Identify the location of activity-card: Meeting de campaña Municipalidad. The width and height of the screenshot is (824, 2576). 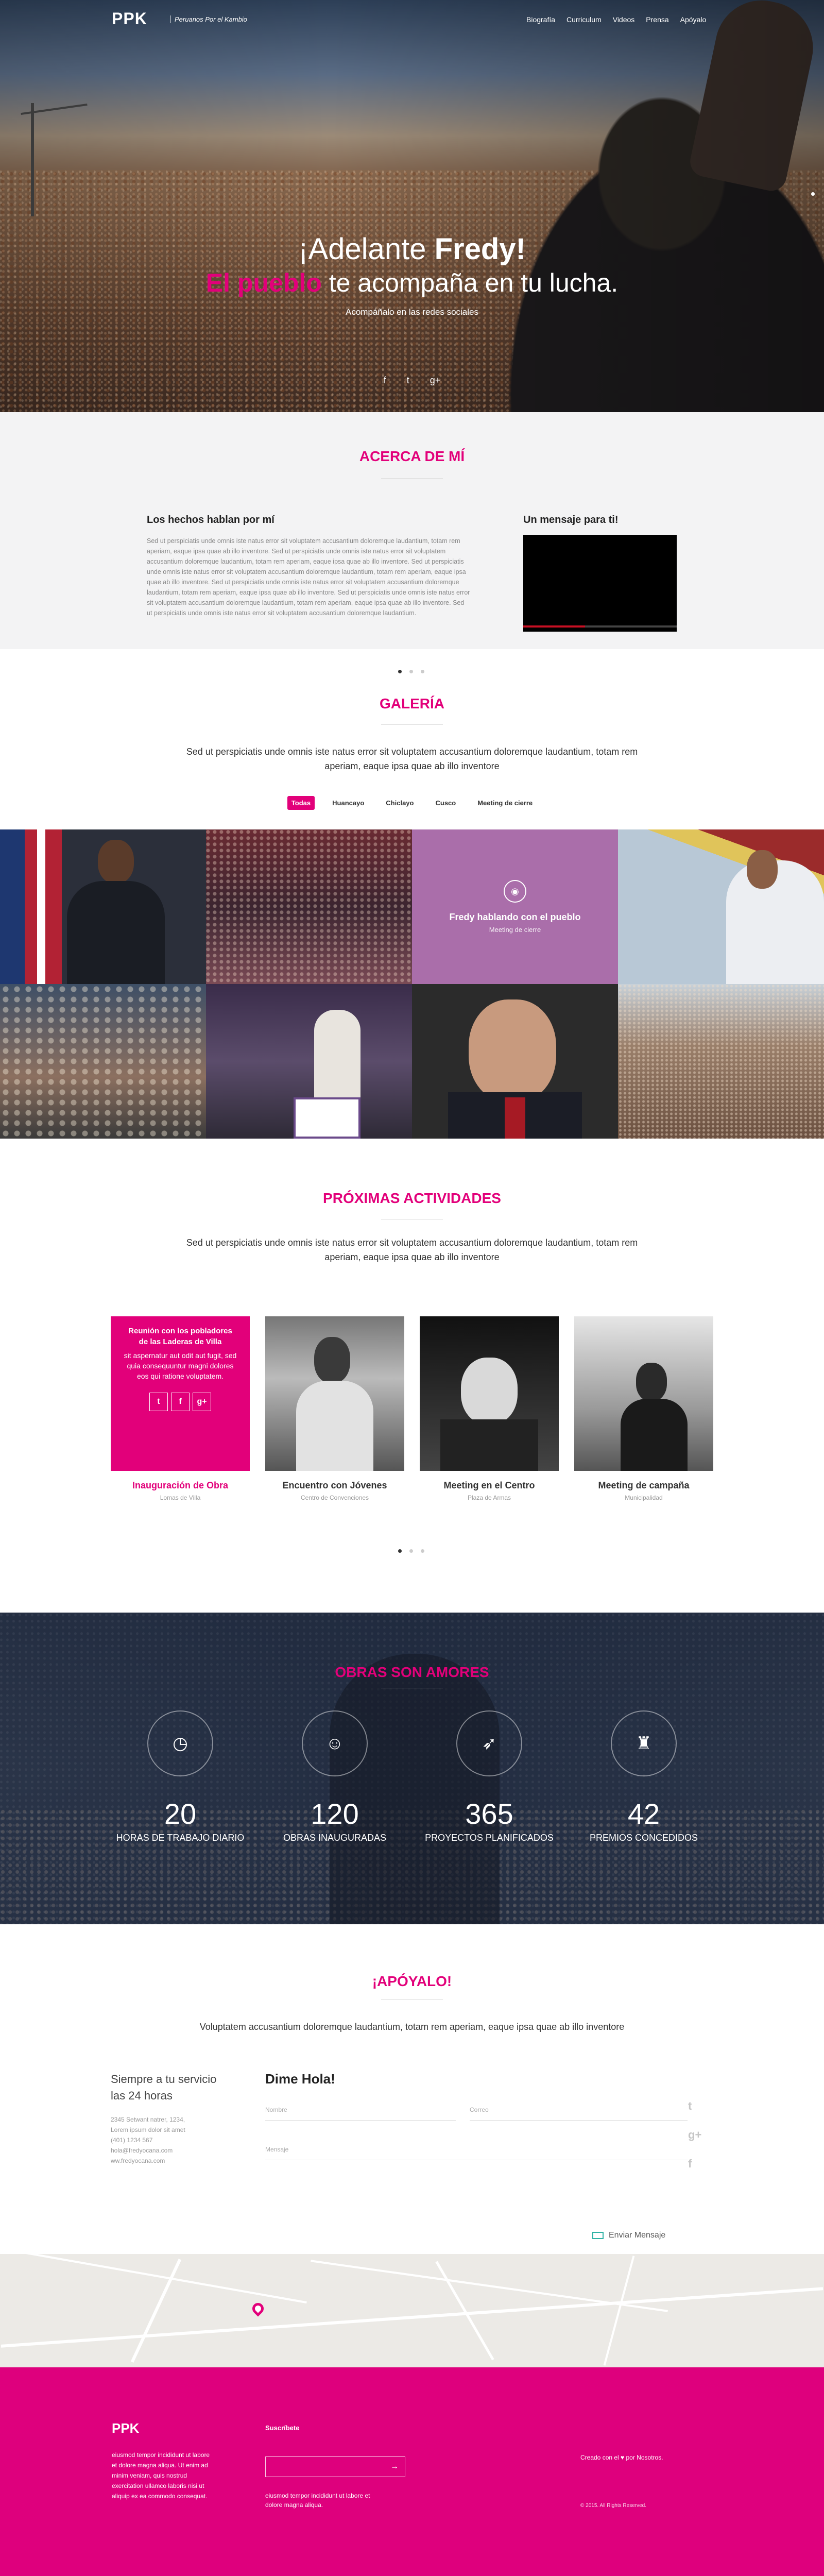
(644, 1408).